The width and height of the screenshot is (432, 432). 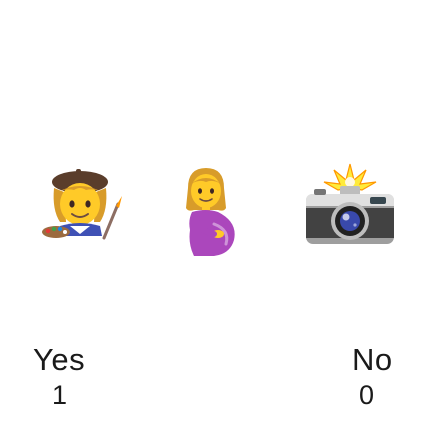 I want to click on yes-label: Yes, so click(x=59, y=359).